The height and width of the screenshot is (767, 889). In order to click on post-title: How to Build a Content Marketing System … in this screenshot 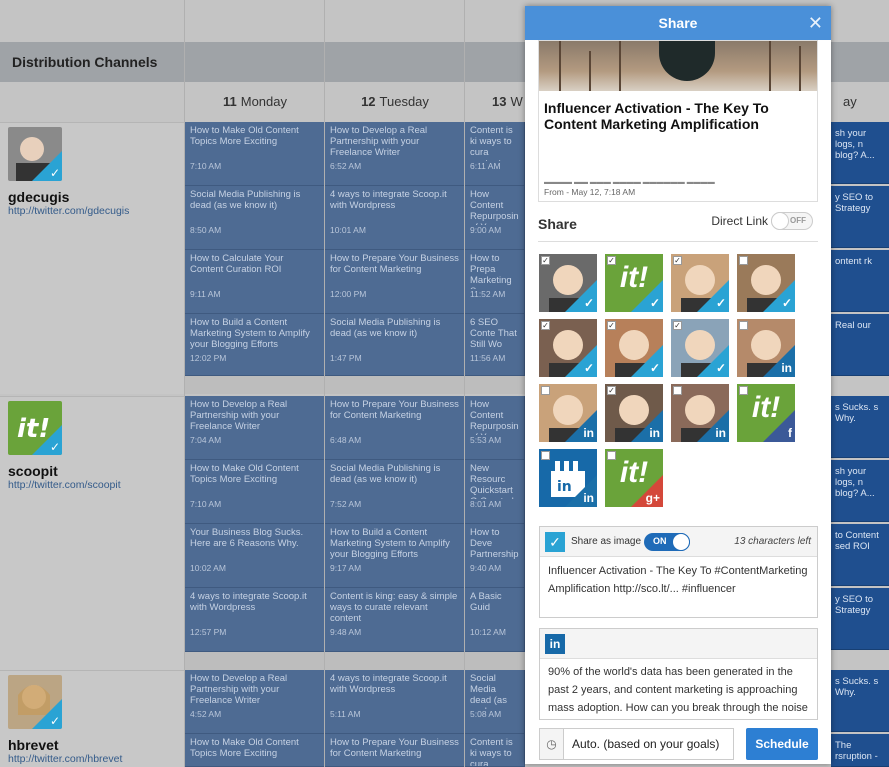, I will do `click(390, 543)`.